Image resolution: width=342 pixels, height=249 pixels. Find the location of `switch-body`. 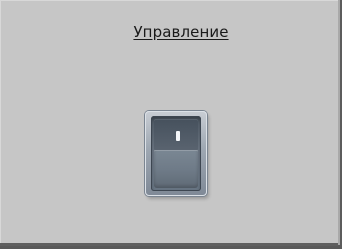

switch-body is located at coordinates (176, 153).